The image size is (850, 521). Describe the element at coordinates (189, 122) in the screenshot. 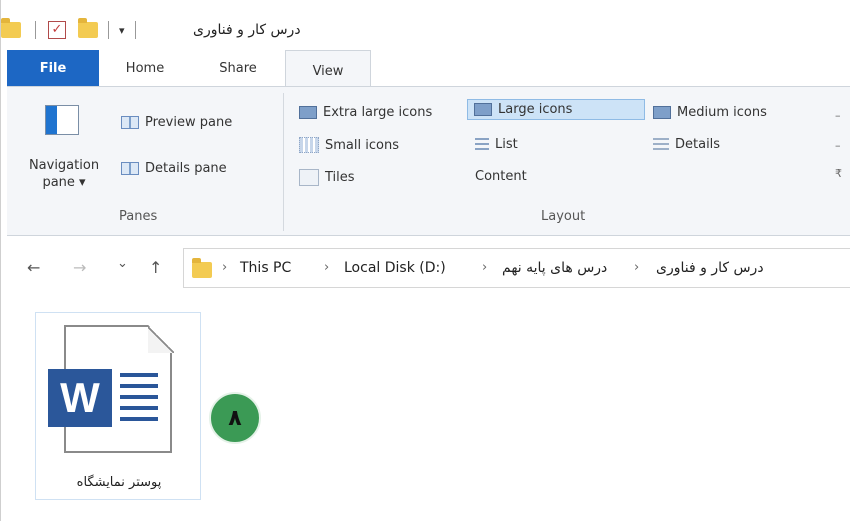

I see `preview-pane-label: Preview pane` at that location.